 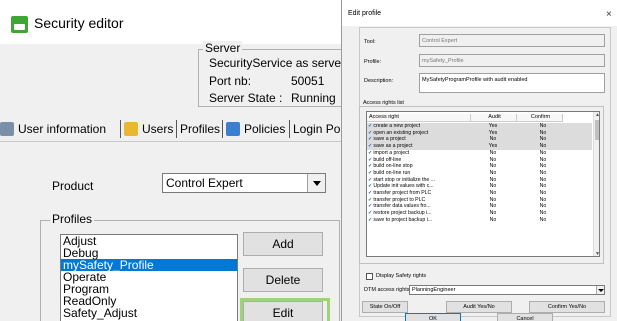 What do you see at coordinates (479, 220) in the screenshot?
I see `table-row: save to project backup i... No No` at bounding box center [479, 220].